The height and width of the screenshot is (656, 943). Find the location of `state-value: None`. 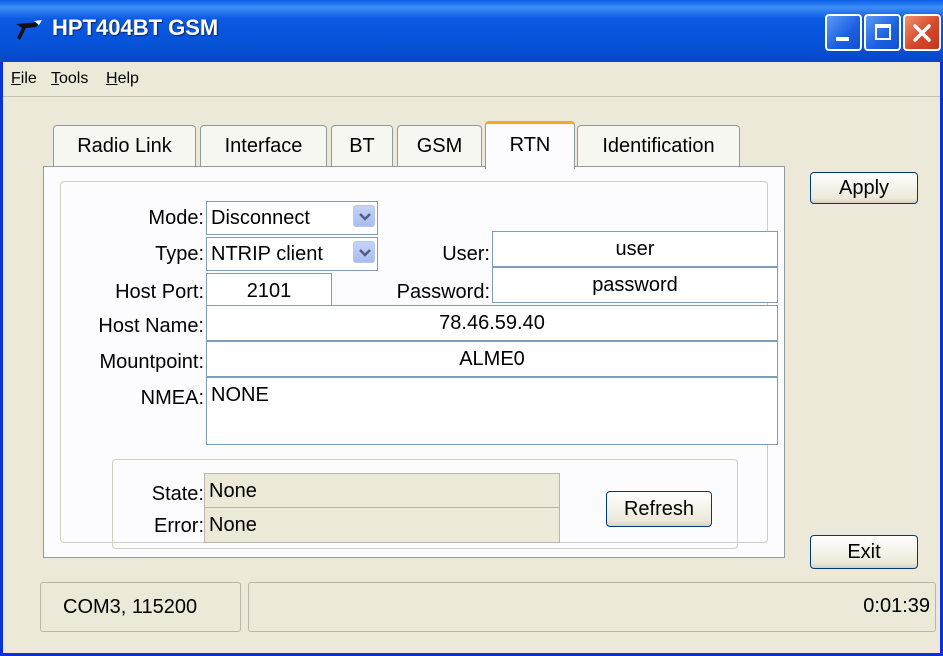

state-value: None is located at coordinates (382, 491).